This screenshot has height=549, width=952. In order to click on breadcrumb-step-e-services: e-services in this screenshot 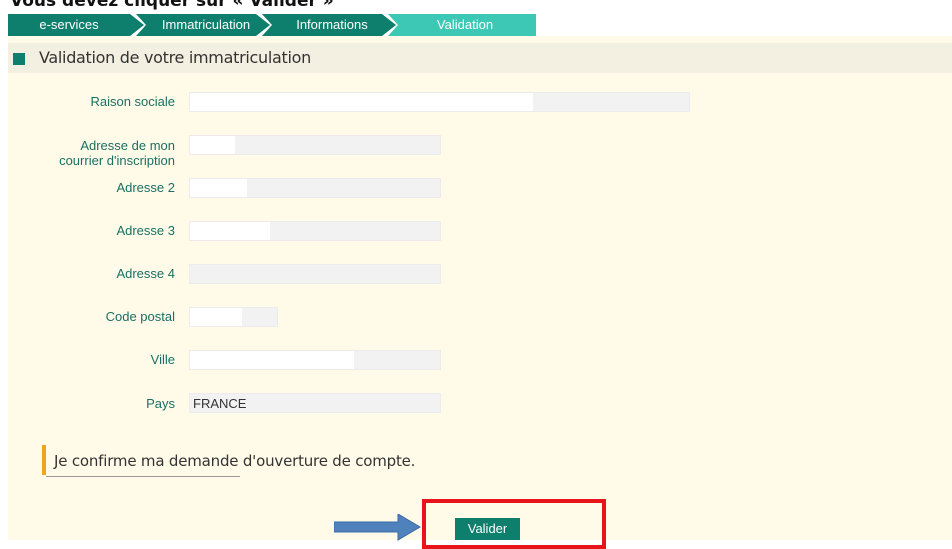, I will do `click(76, 25)`.